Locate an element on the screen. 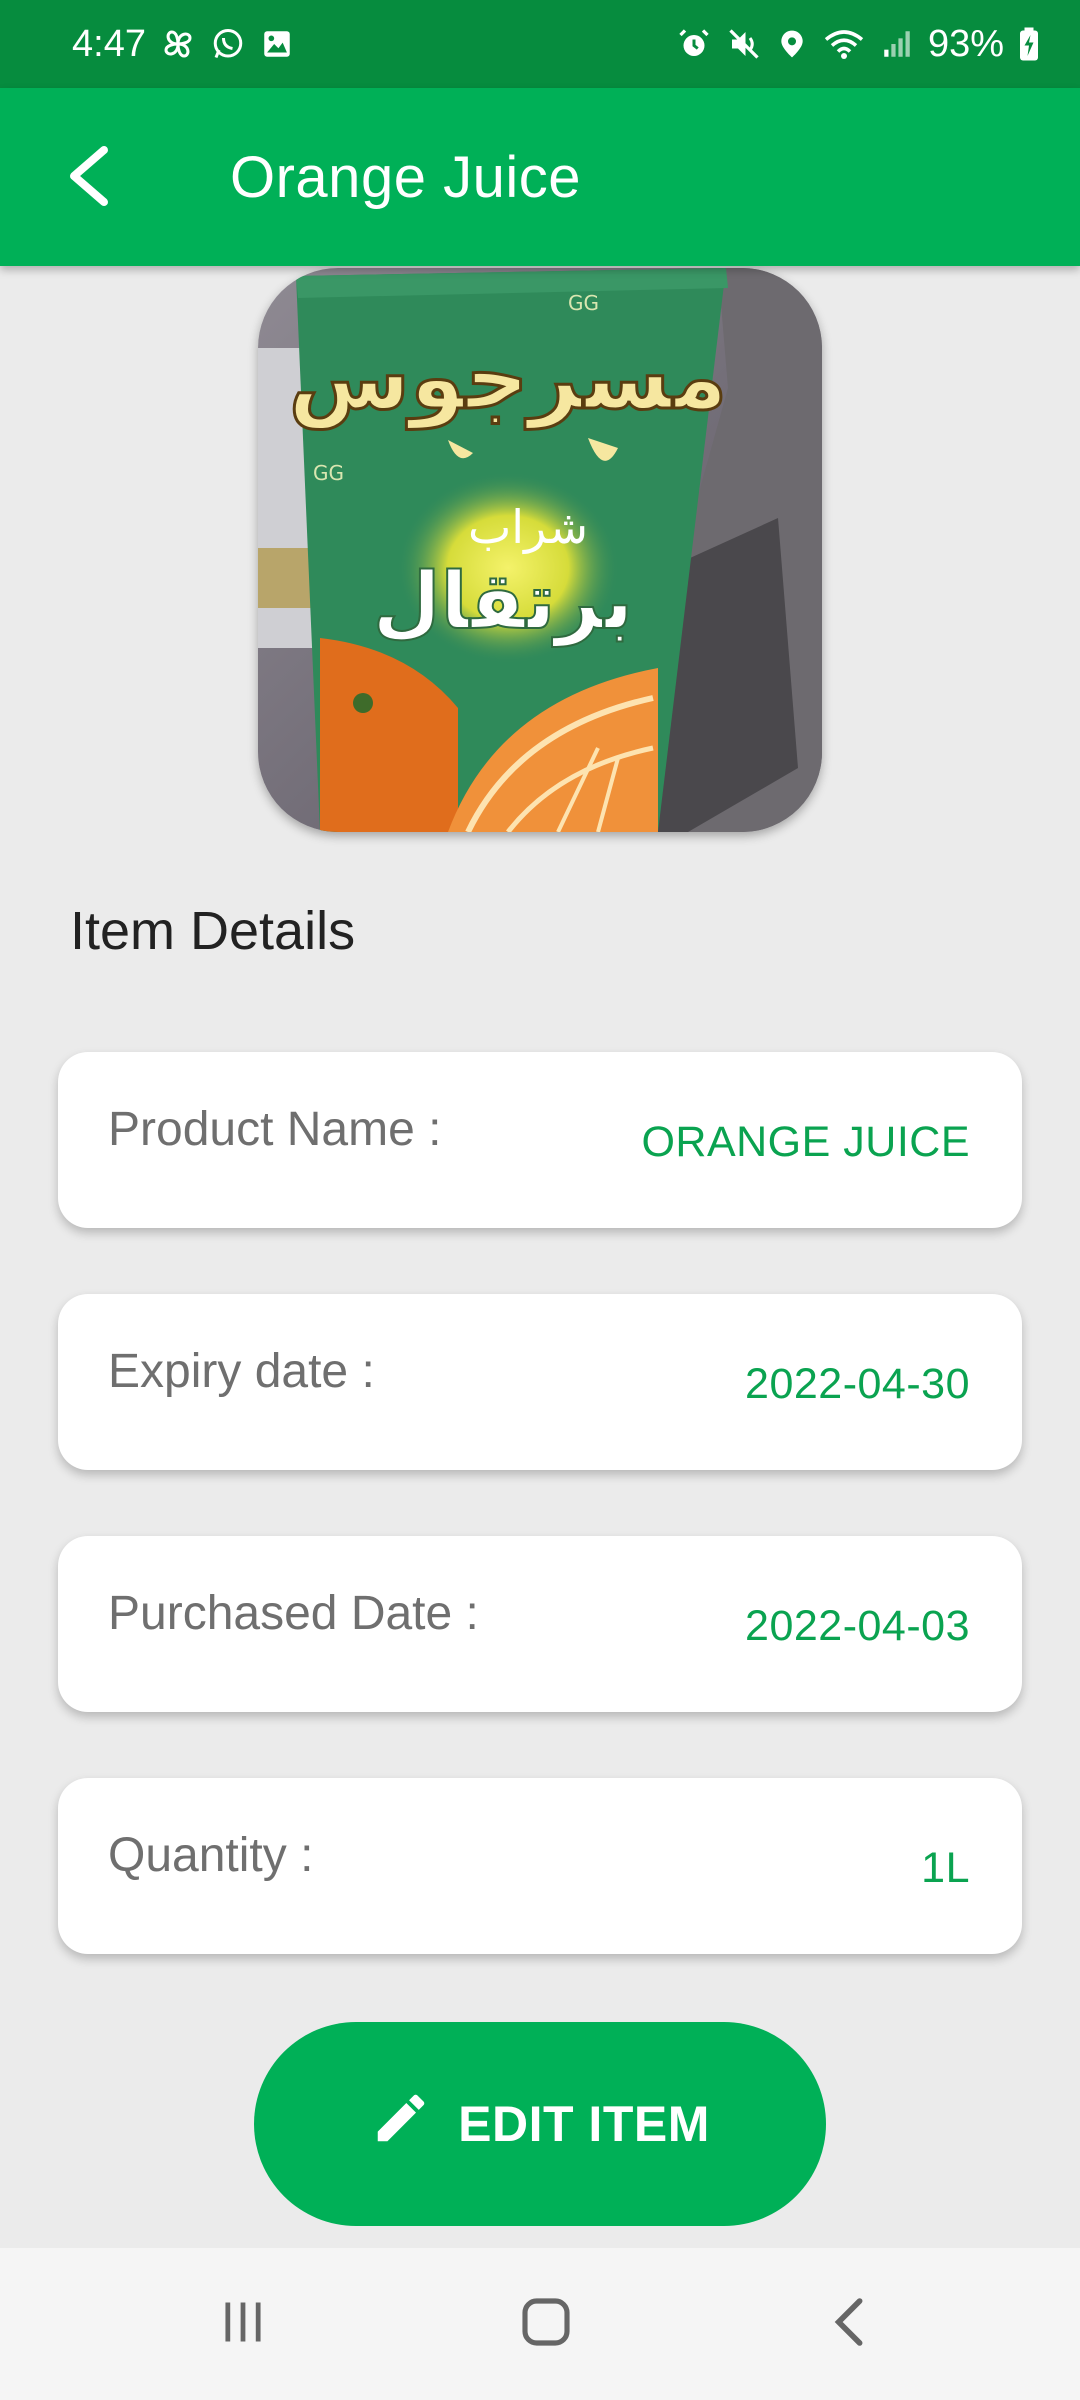 The height and width of the screenshot is (2400, 1080). back-button is located at coordinates (88, 178).